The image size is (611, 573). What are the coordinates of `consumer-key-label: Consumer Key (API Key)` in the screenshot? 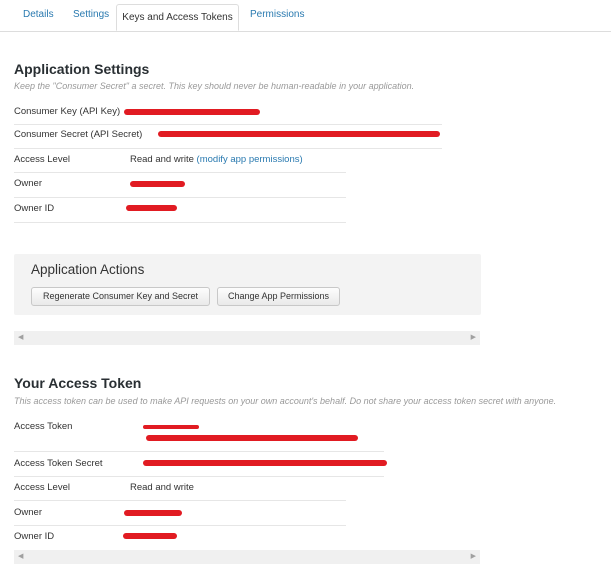 It's located at (67, 111).